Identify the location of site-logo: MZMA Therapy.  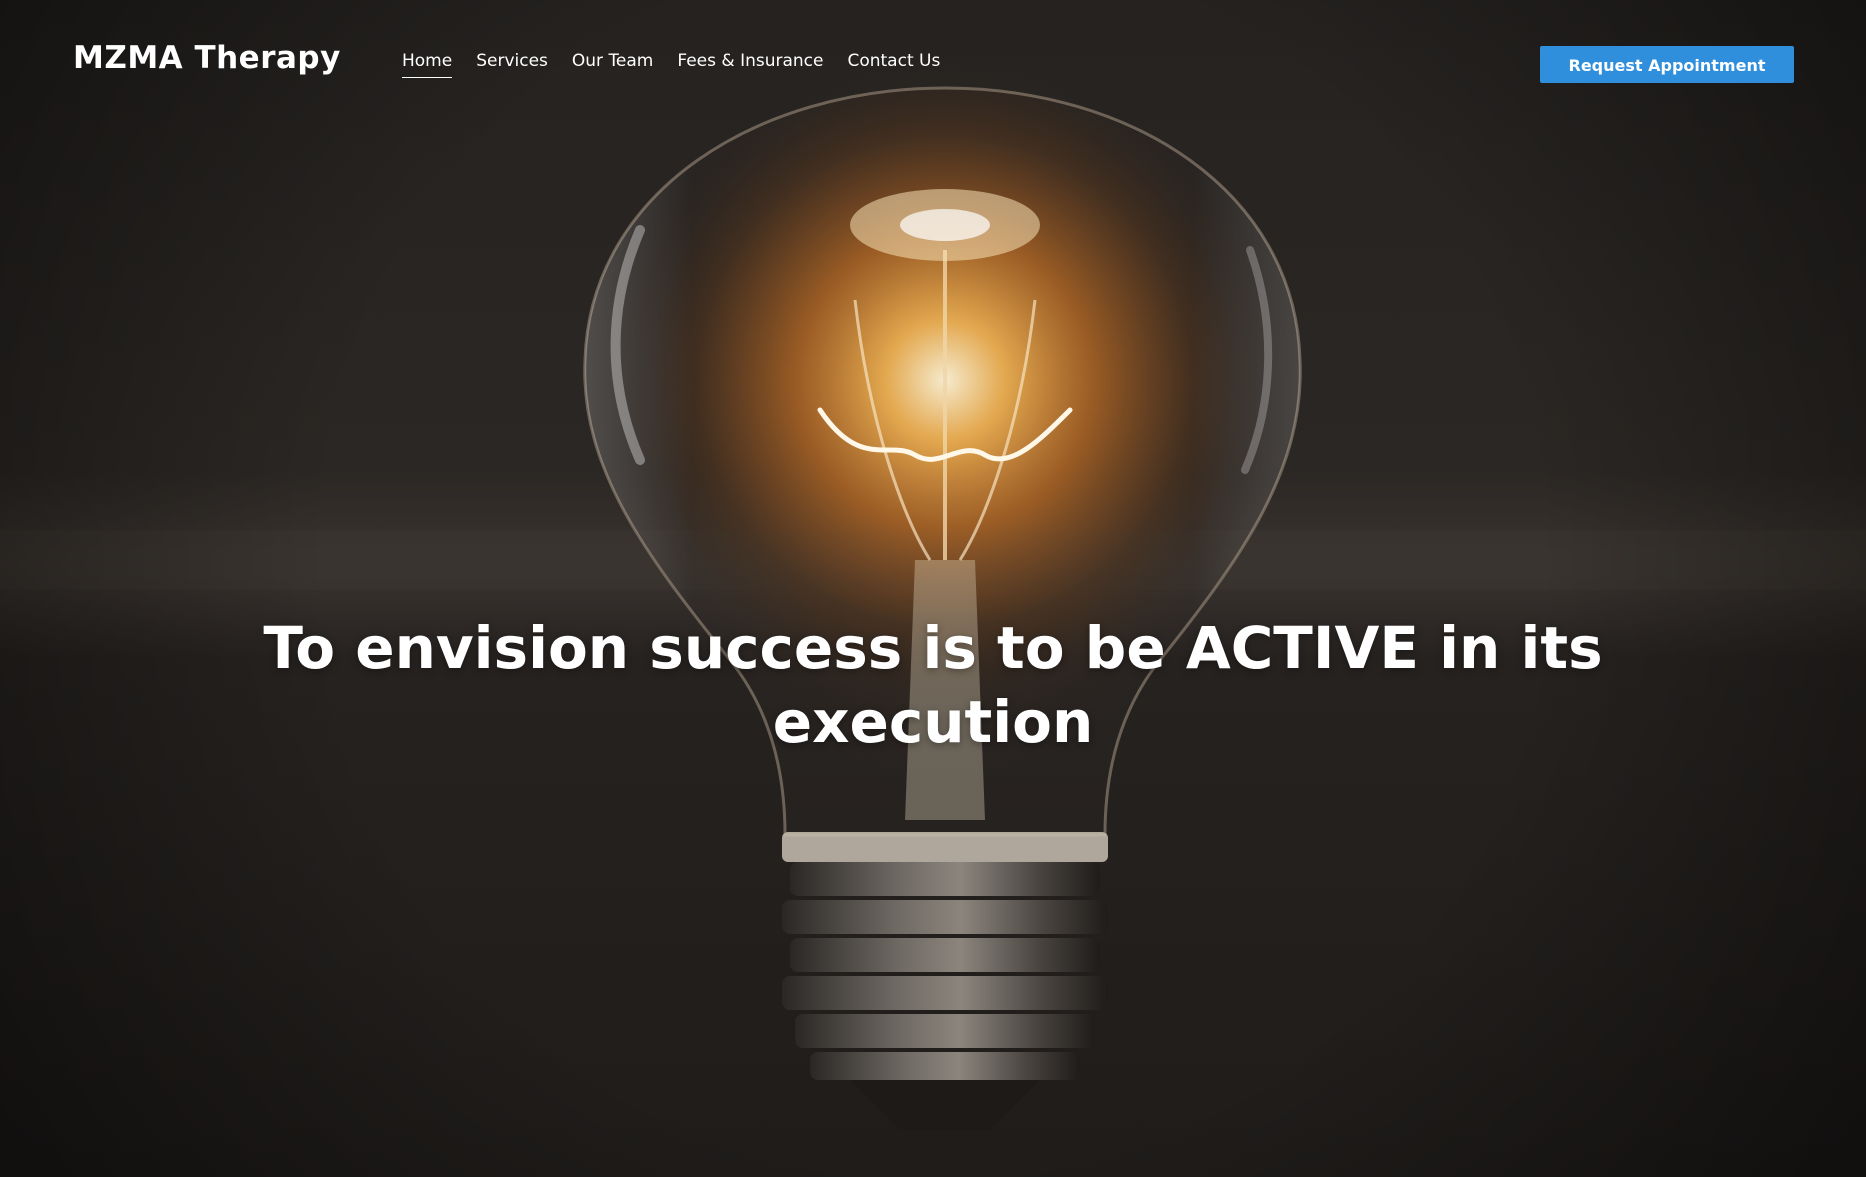
(207, 58).